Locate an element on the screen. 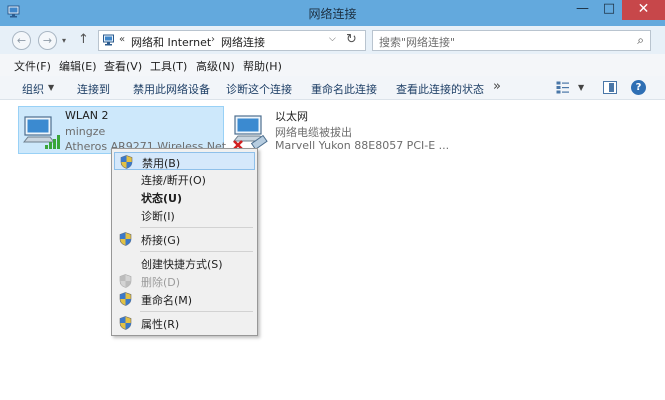 This screenshot has width=665, height=400. disable-device-button: 禁用此网络设备 is located at coordinates (171, 89).